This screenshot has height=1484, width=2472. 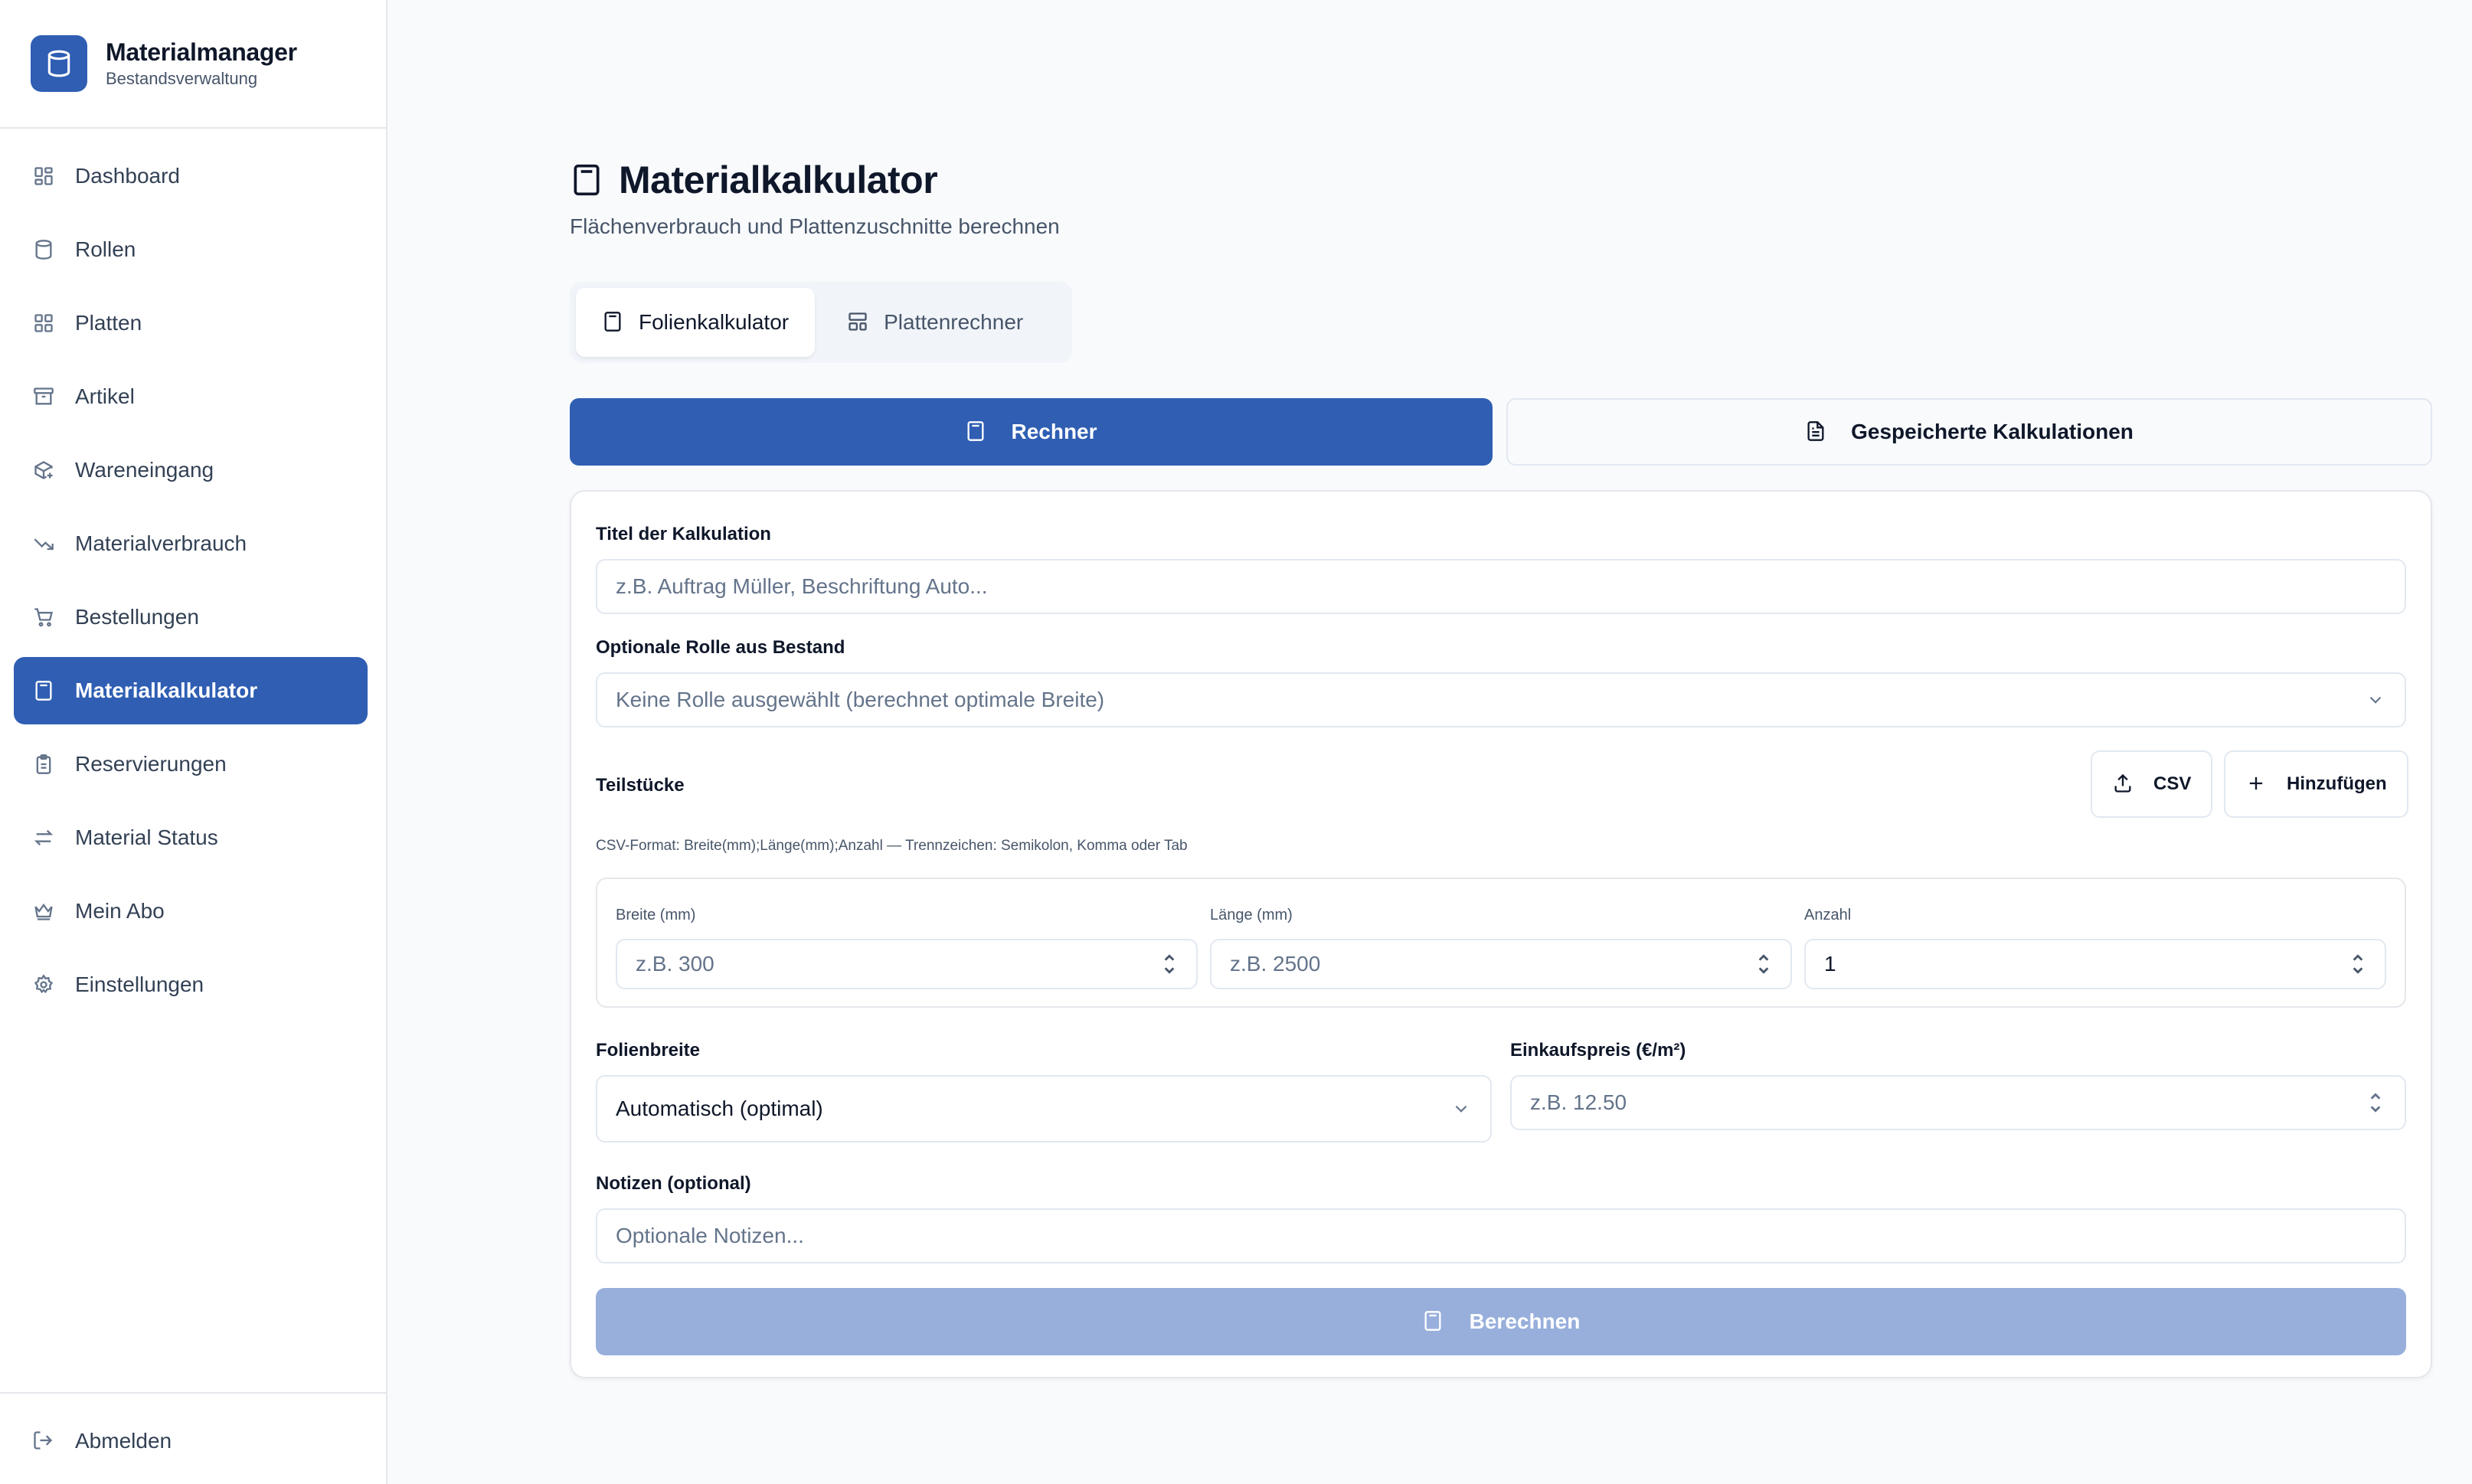 I want to click on width-placeholder: z.B. 300, so click(x=675, y=964).